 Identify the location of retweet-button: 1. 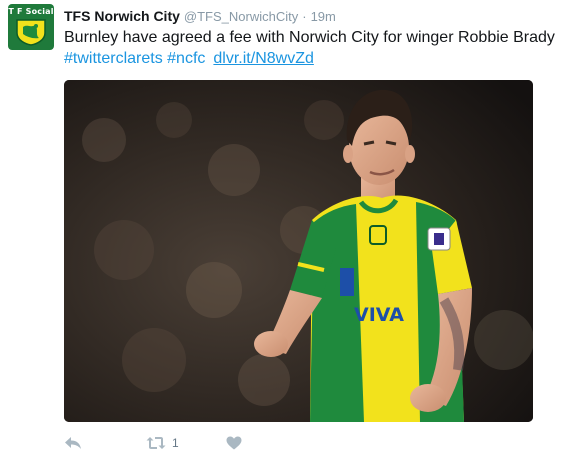
(162, 443).